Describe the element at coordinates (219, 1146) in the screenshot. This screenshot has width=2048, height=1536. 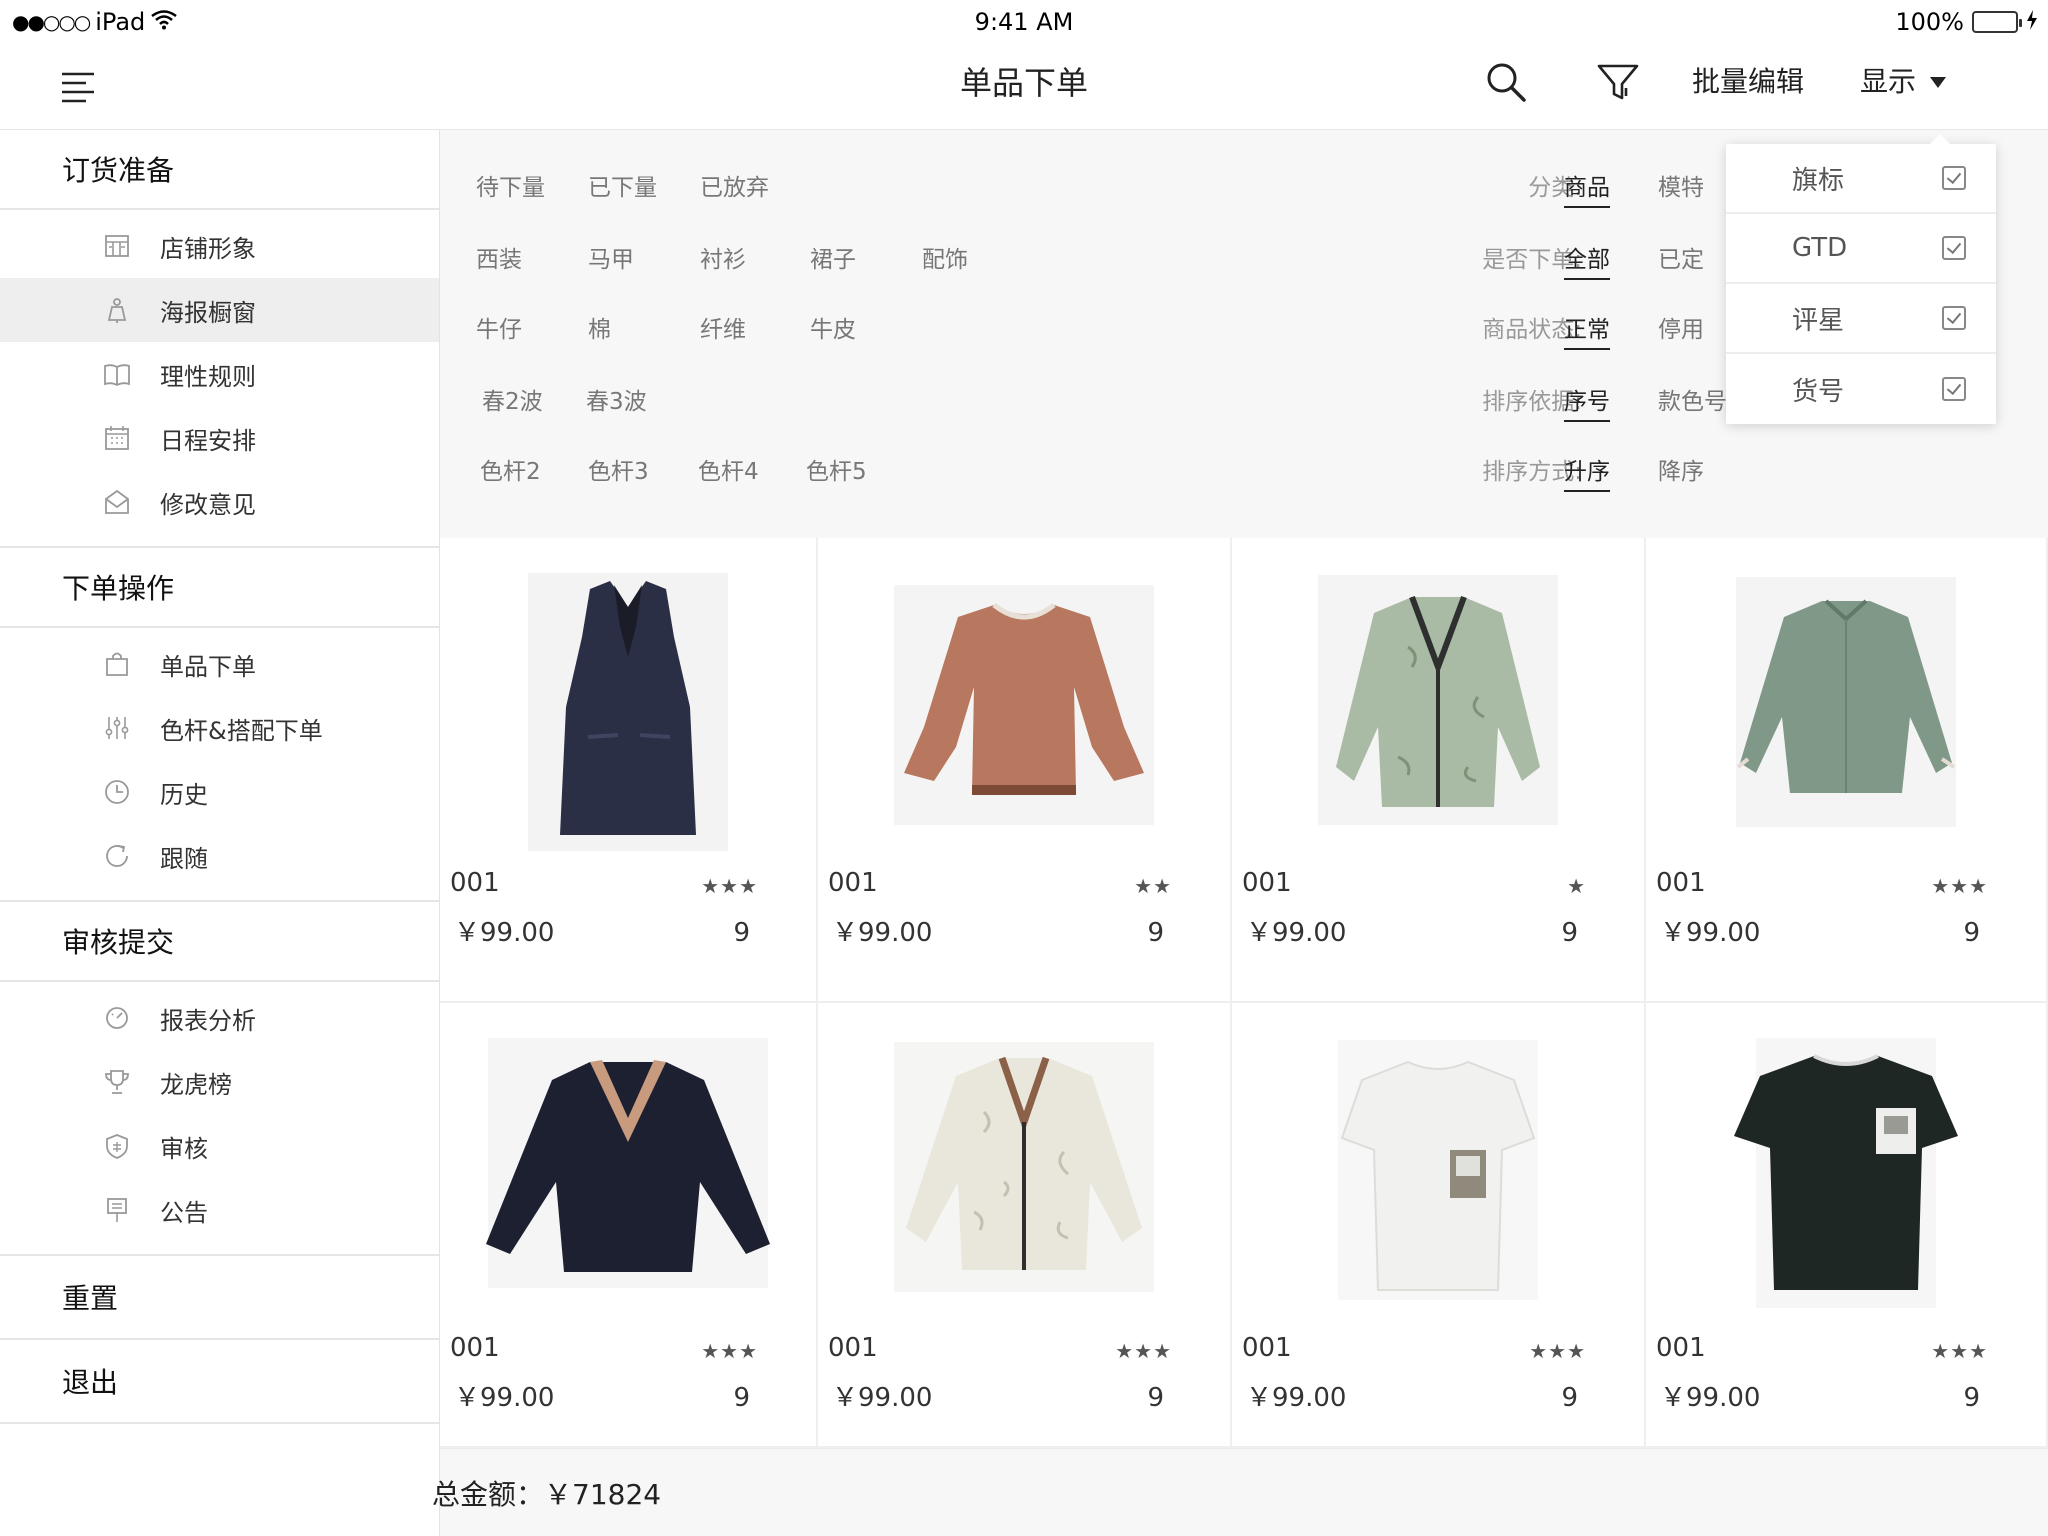
I see `sidebar-item-audit: 审核` at that location.